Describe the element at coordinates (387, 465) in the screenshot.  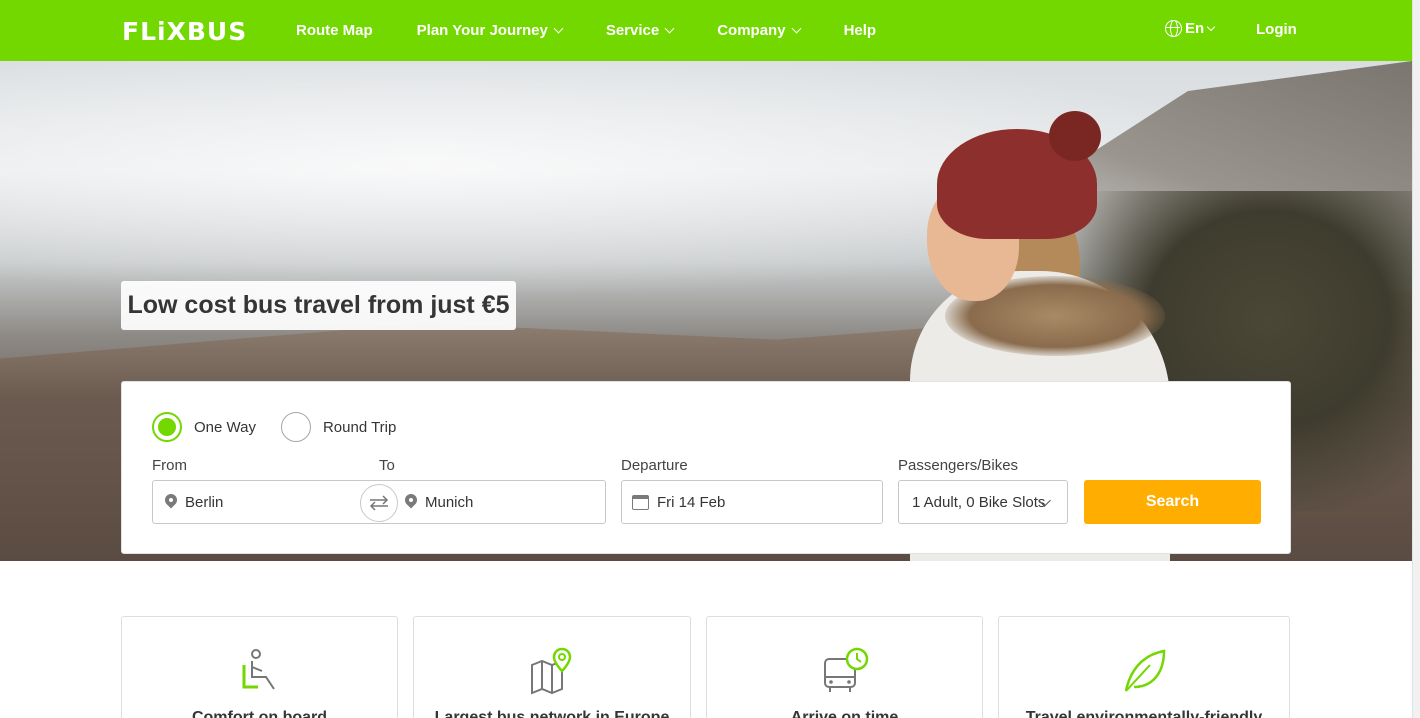
I see `to-label: To` at that location.